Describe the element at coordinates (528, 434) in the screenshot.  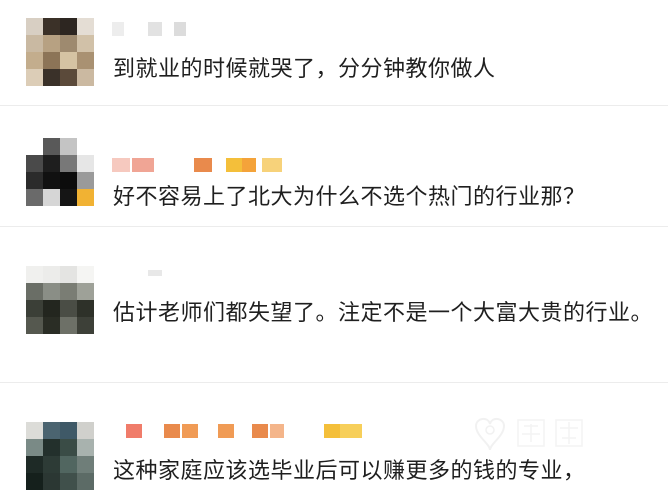
I see `watermark-logo` at that location.